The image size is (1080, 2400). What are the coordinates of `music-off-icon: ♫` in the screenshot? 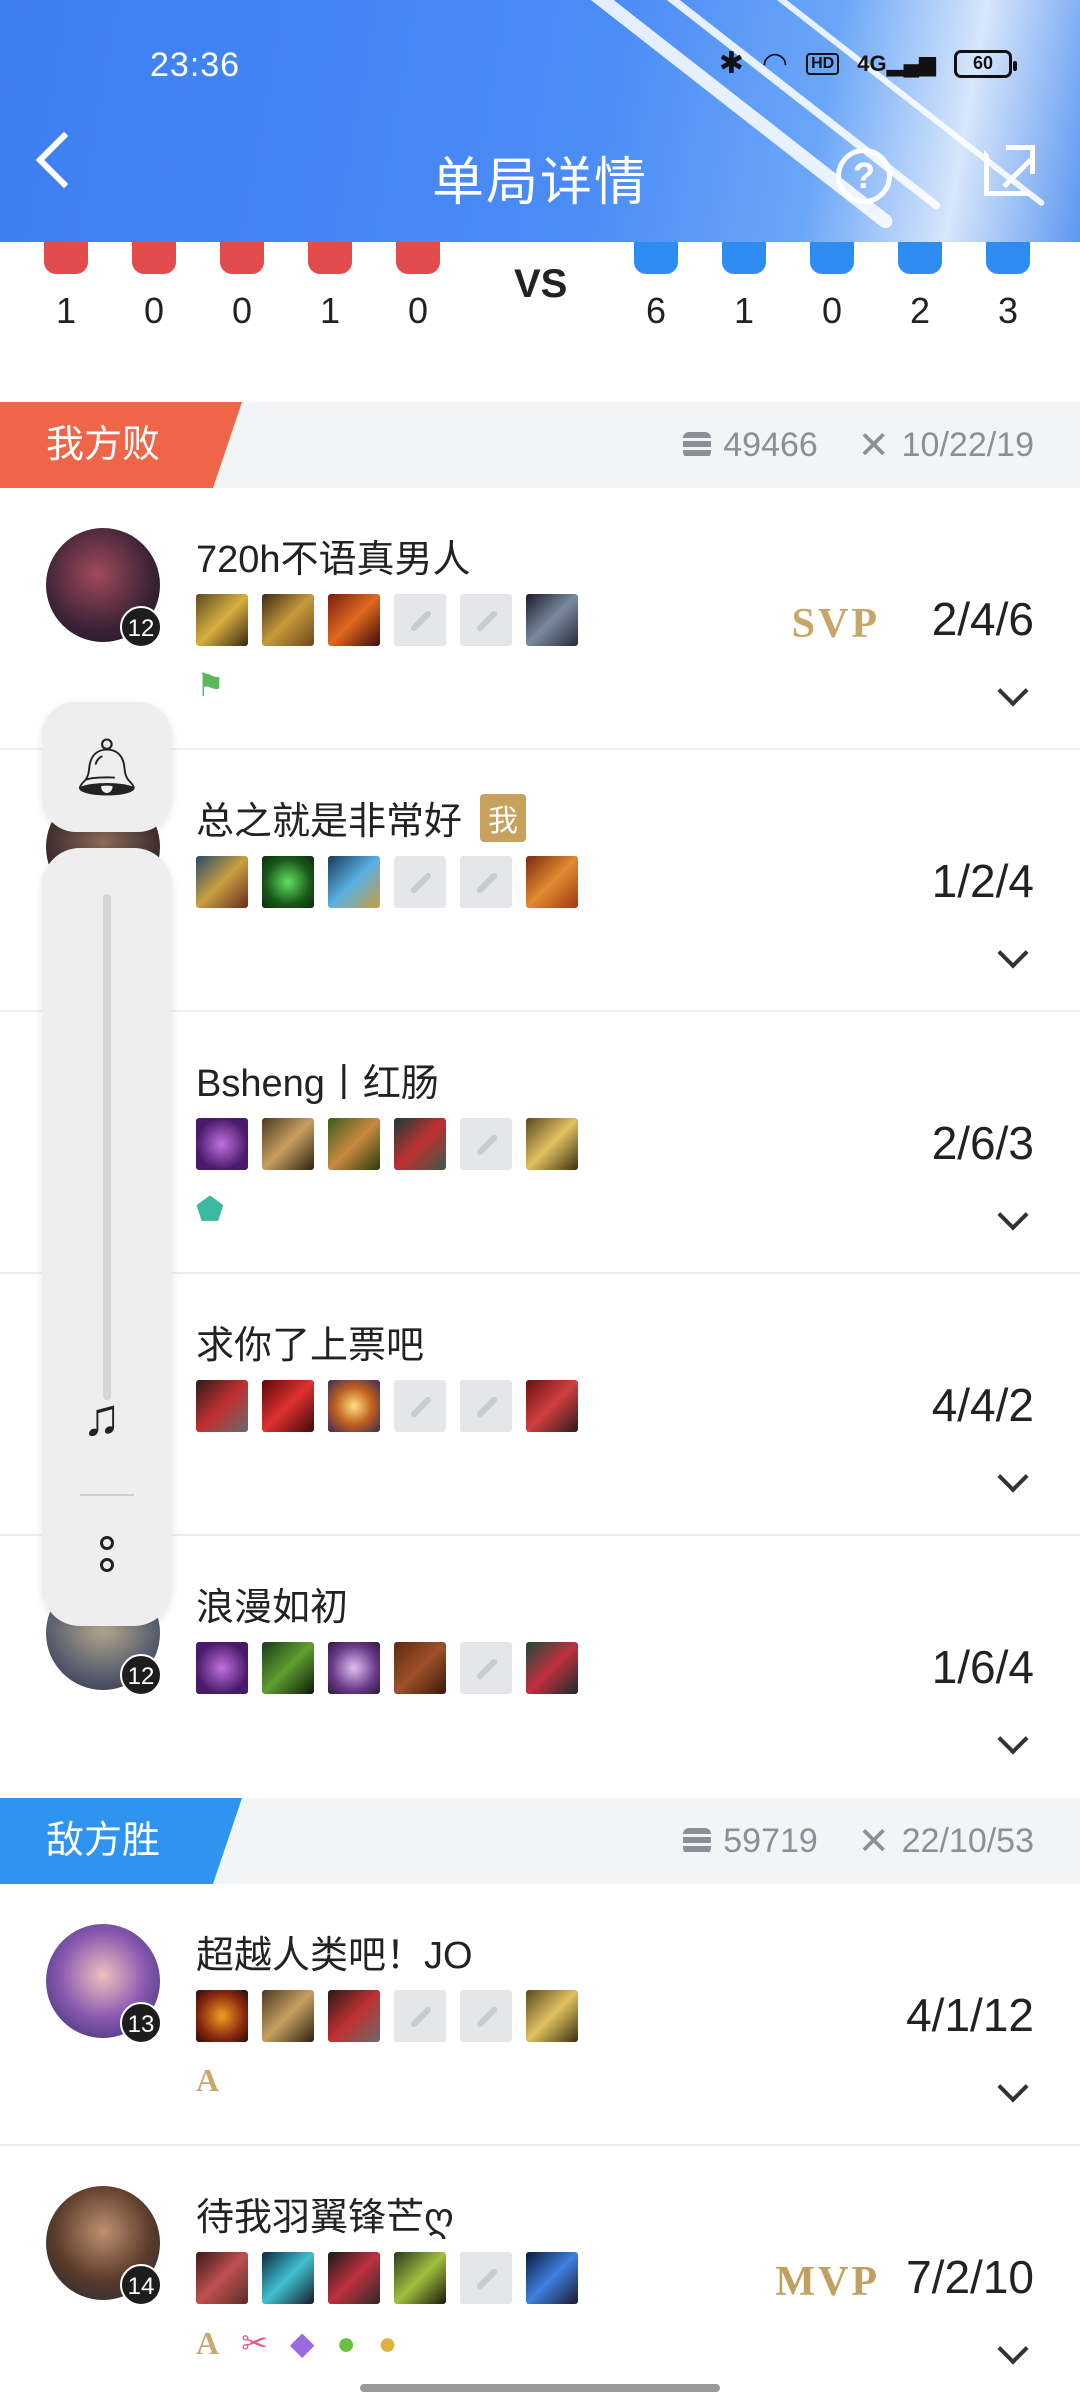 It's located at (101, 1418).